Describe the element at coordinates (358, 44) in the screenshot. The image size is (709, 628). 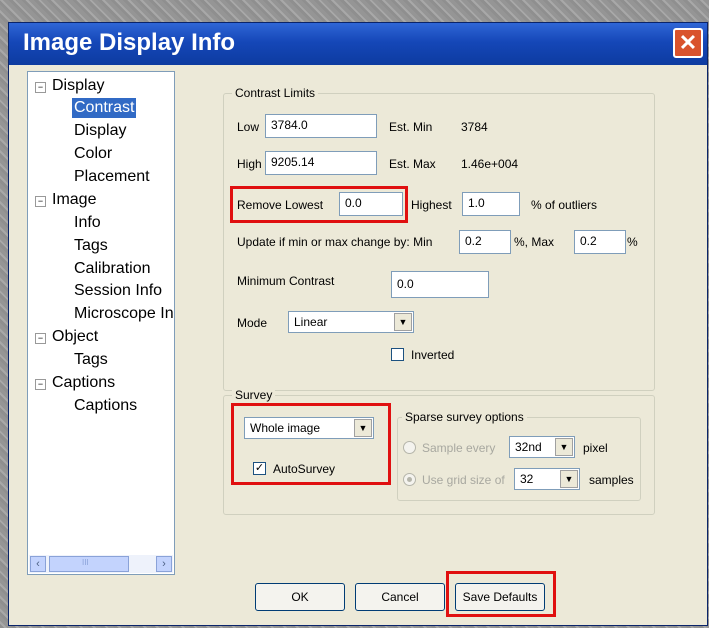
I see `title-bar: Image Display Info ✕` at that location.